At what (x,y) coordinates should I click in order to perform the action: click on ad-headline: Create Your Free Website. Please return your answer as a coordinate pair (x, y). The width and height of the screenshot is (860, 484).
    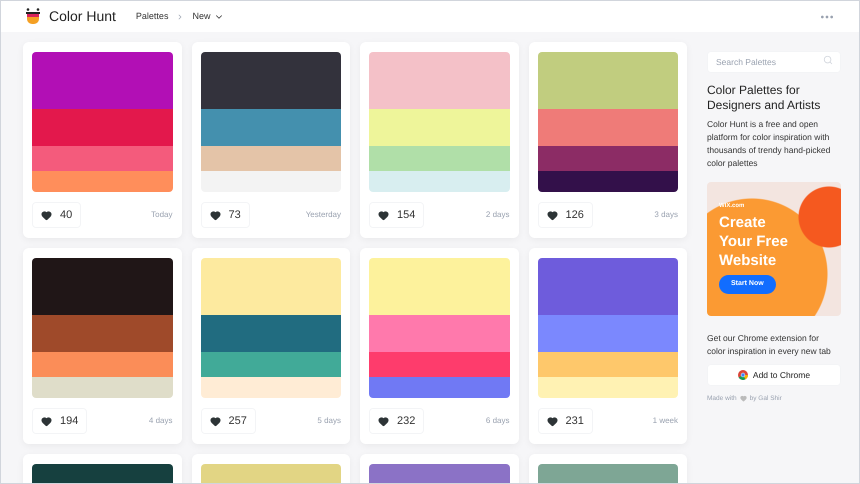
    Looking at the image, I should click on (754, 241).